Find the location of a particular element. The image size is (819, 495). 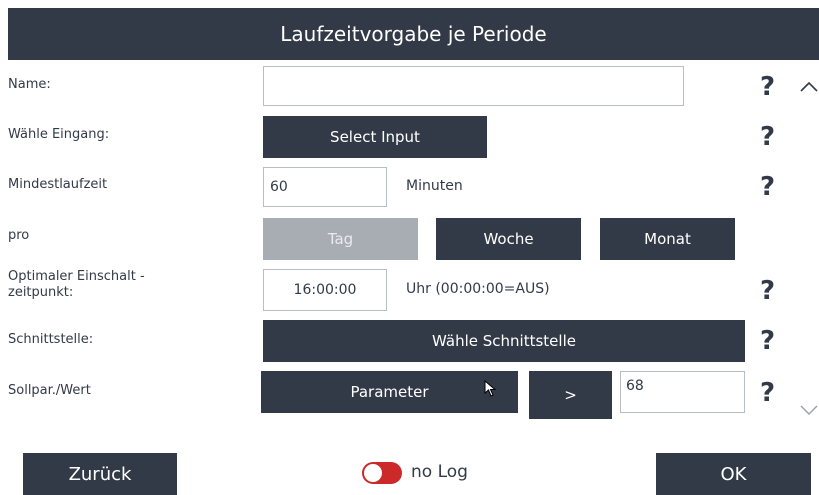

runtime-input: 60 is located at coordinates (325, 187).